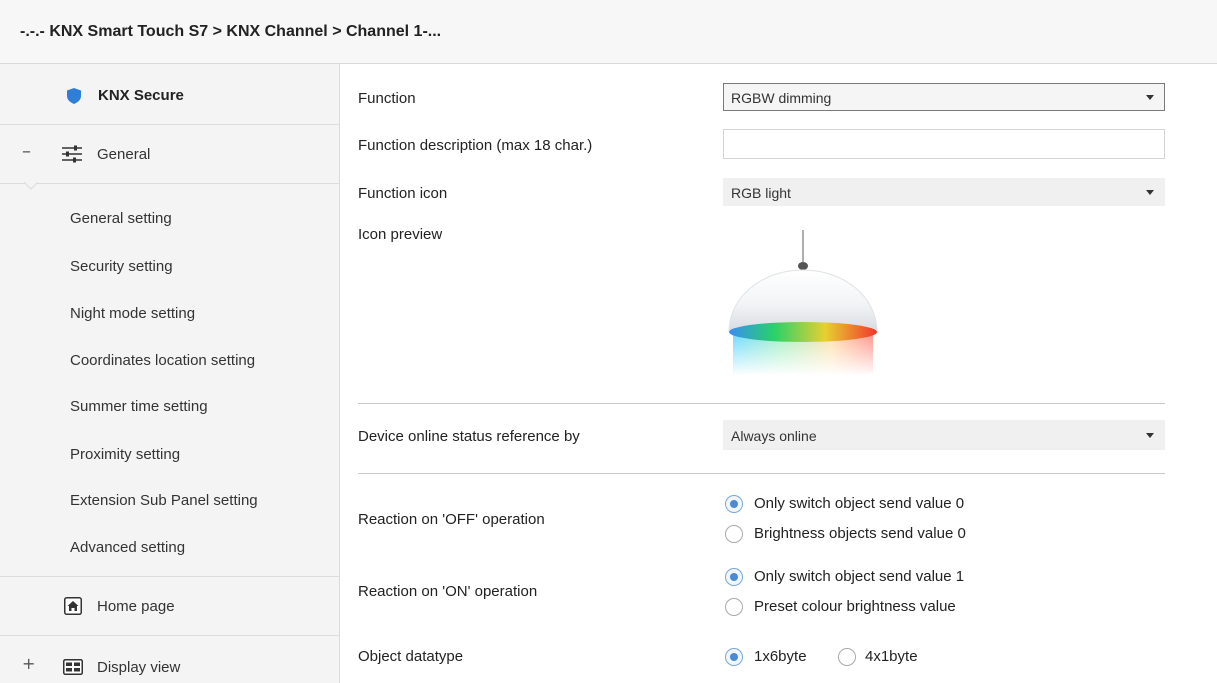  Describe the element at coordinates (780, 656) in the screenshot. I see `datatype-1x6byte-label: 1x6byte` at that location.